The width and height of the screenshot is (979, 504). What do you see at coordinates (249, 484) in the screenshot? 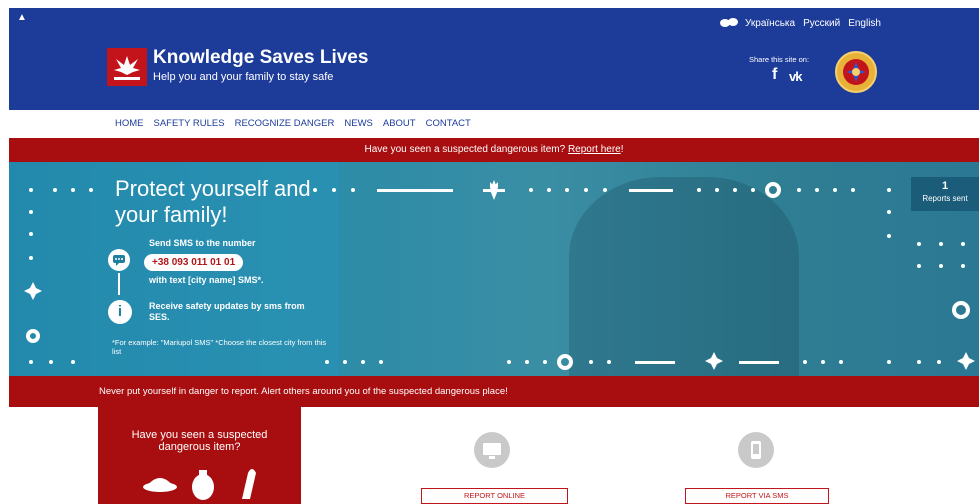
I see `shell-icon` at bounding box center [249, 484].